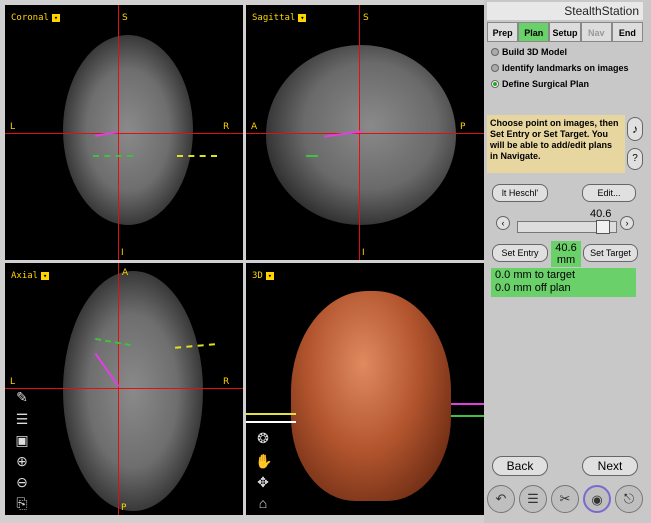 The width and height of the screenshot is (651, 523). What do you see at coordinates (263, 276) in the screenshot?
I see `3d-view-label: 3D ▾` at bounding box center [263, 276].